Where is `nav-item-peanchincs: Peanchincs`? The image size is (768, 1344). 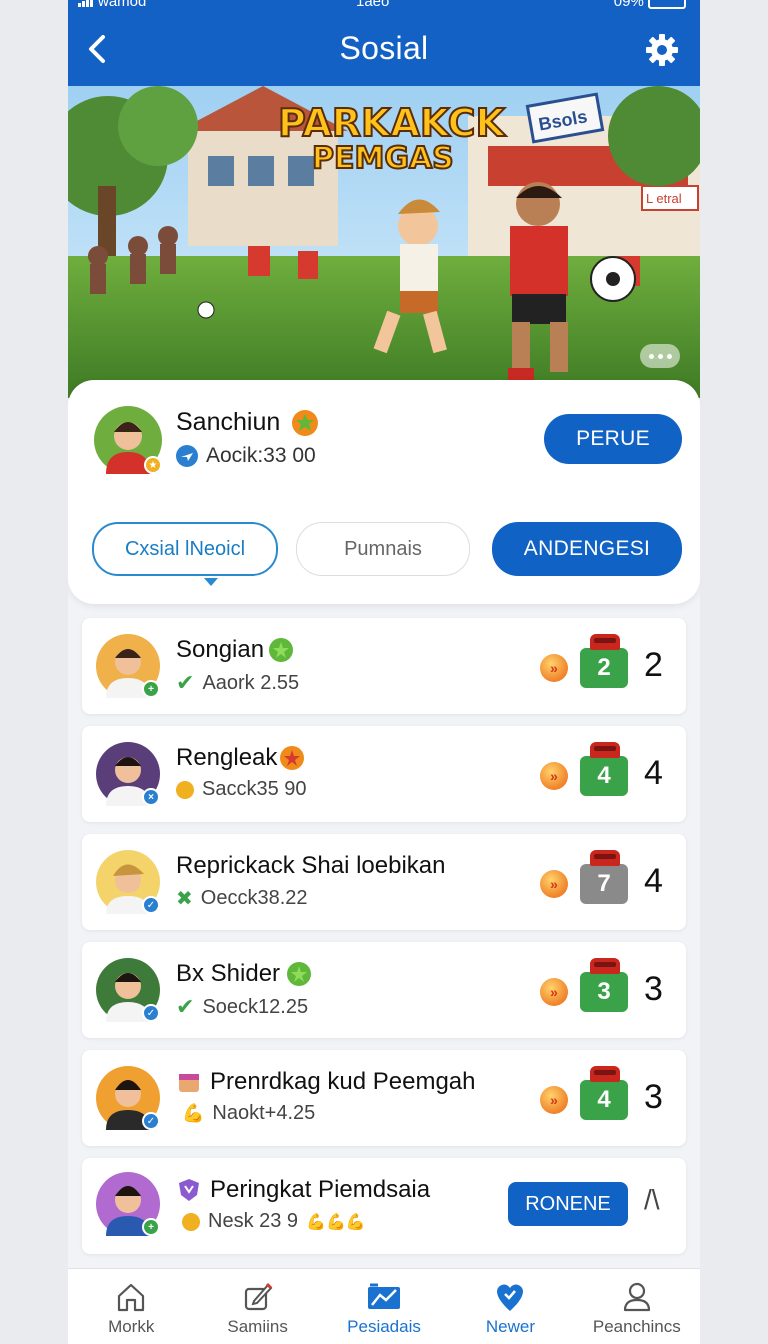
nav-item-peanchincs: Peanchincs is located at coordinates (637, 1306).